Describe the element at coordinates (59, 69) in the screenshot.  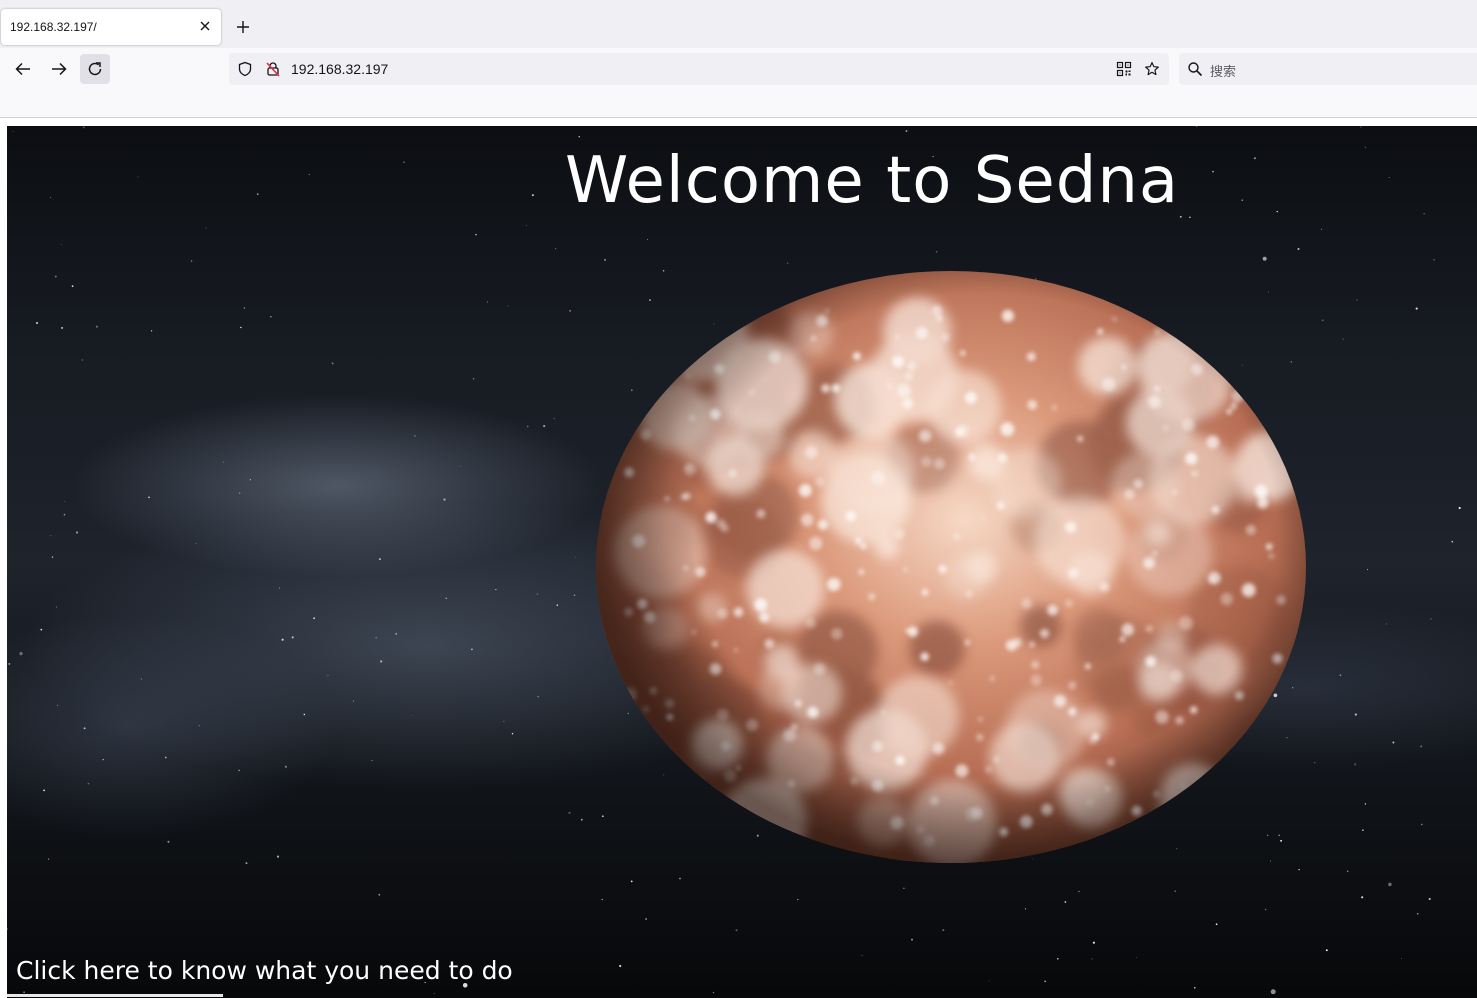
I see `forward-arrow-icon` at that location.